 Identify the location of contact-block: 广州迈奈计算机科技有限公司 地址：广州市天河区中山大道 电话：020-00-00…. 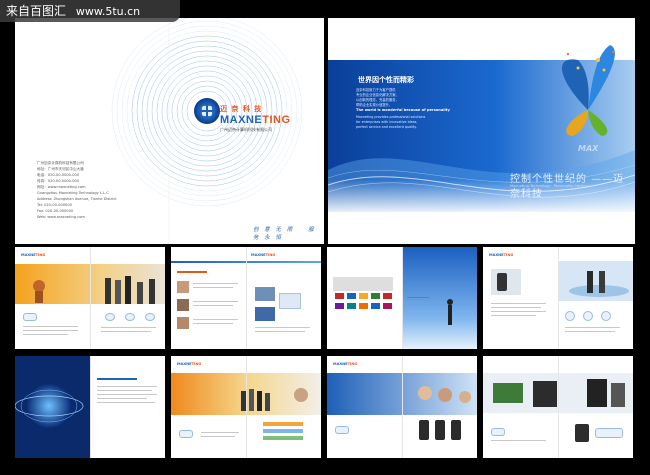
(77, 190).